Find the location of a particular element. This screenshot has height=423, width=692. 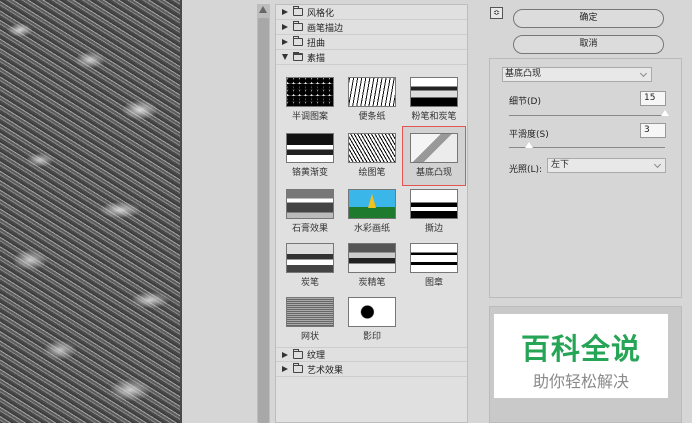

category-label: 画笔描边 is located at coordinates (325, 28).